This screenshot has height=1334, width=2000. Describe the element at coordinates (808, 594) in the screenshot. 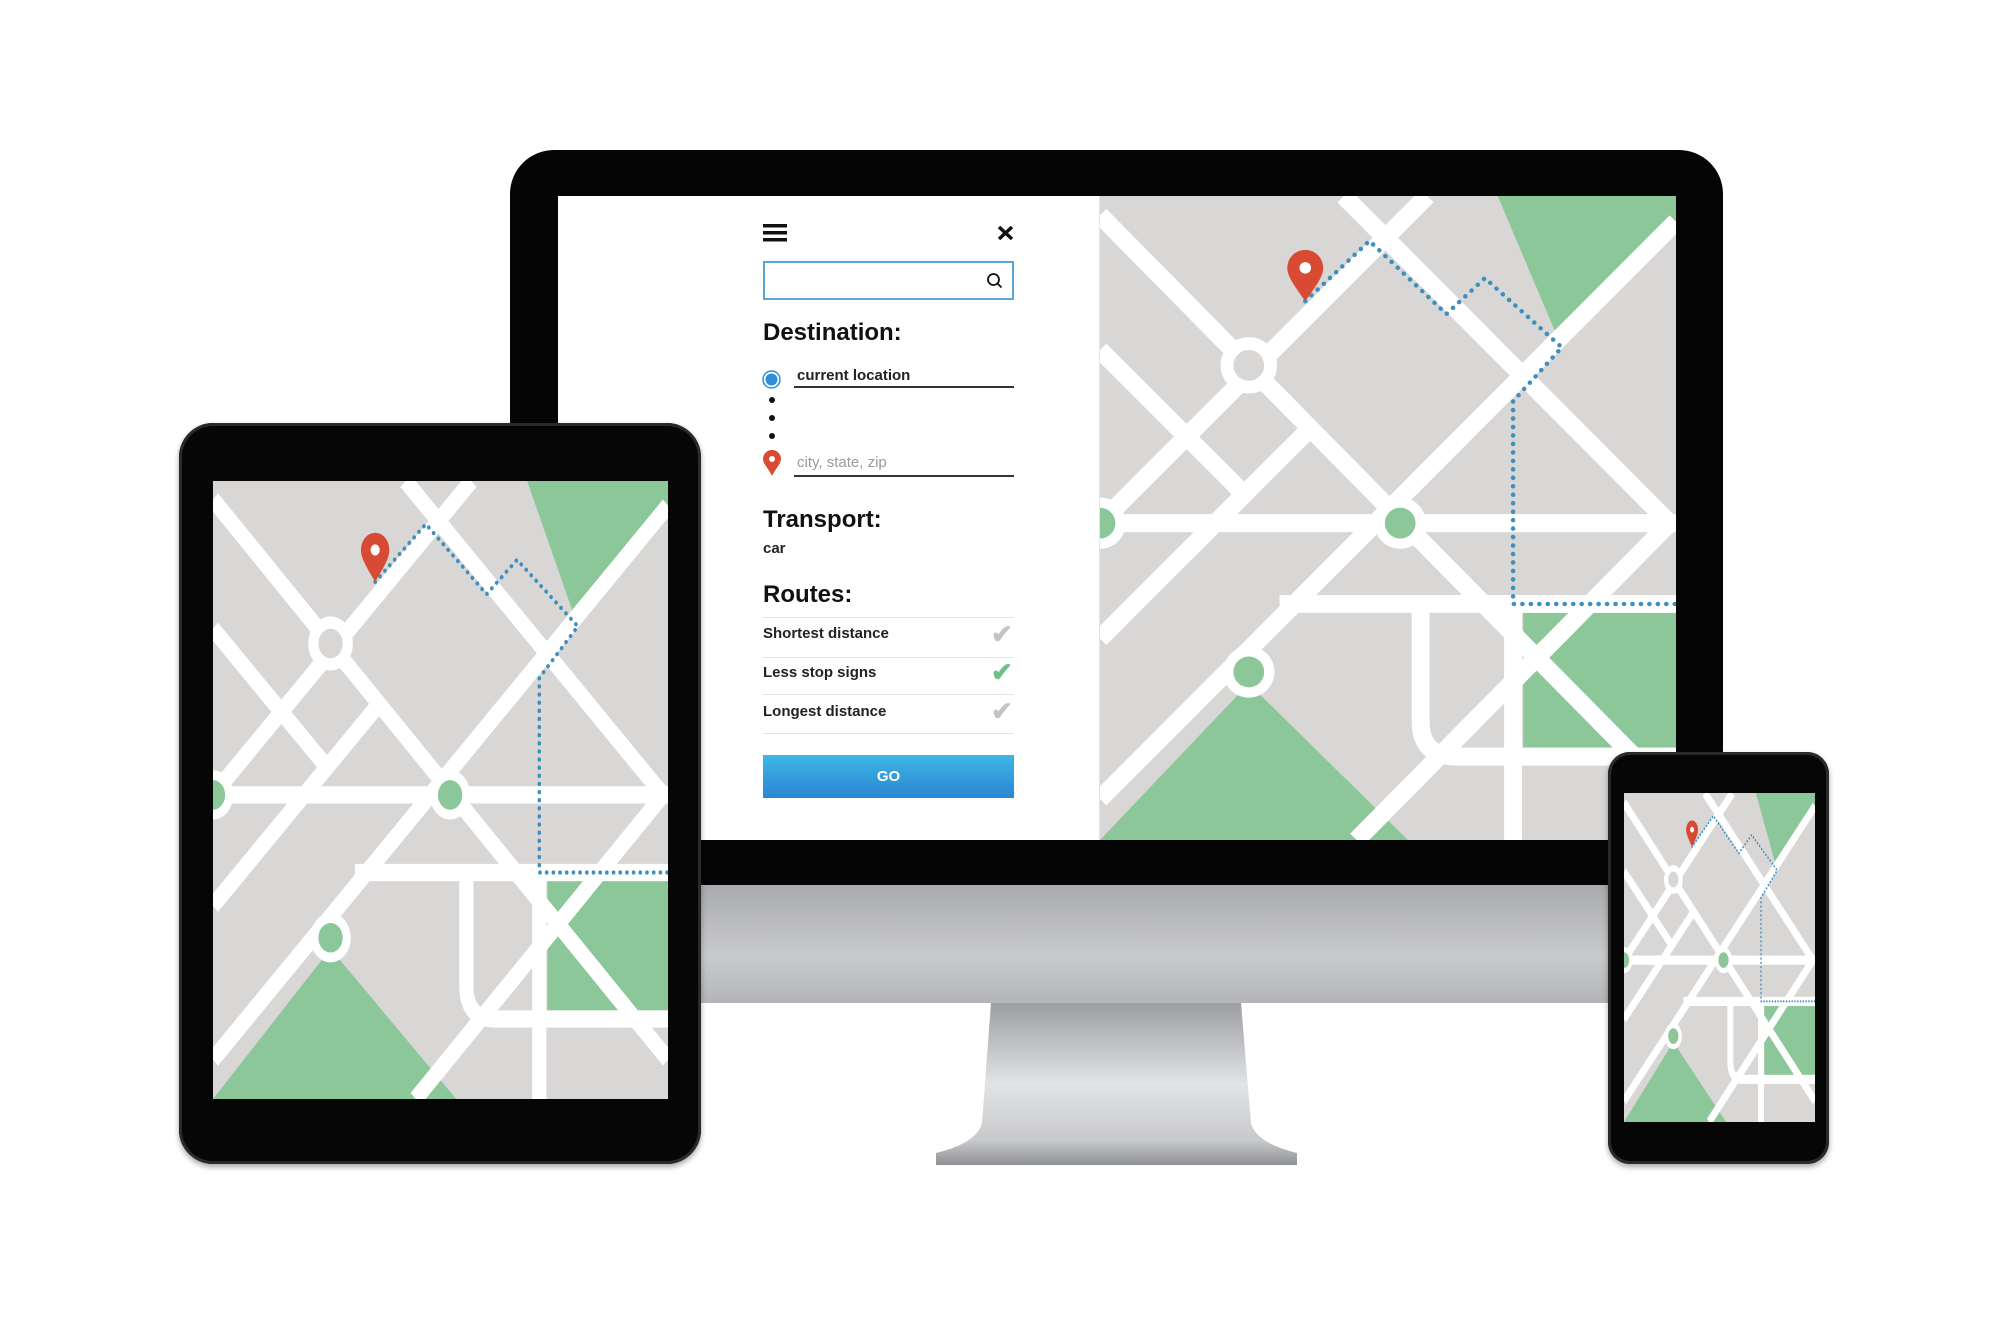

I see `routes-heading: Routes:` at that location.